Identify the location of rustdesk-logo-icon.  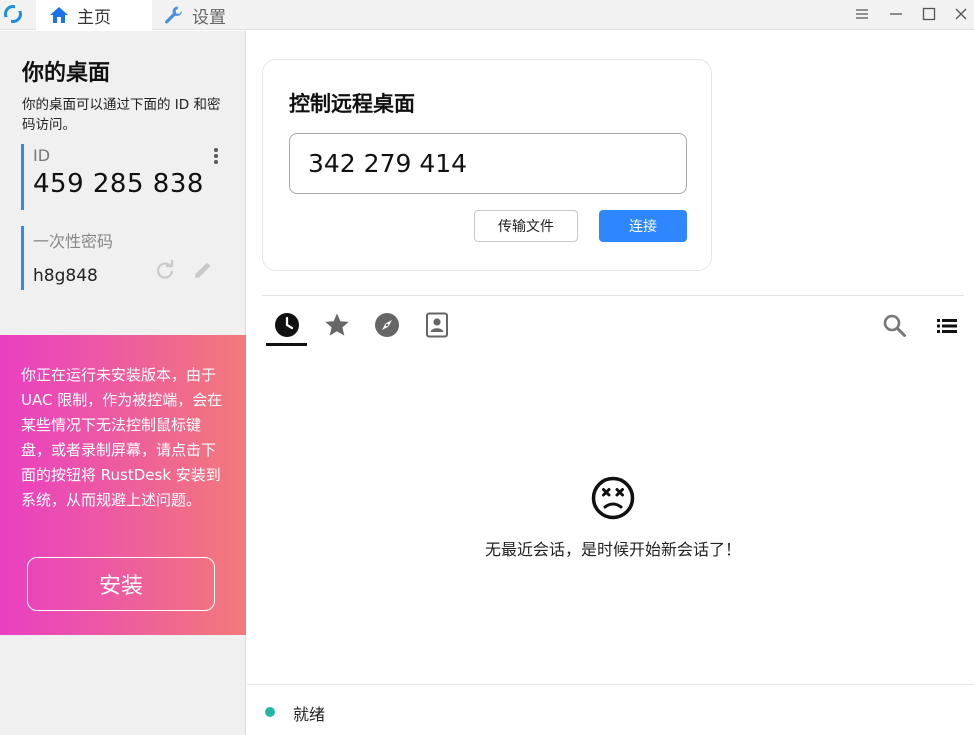
(13, 14).